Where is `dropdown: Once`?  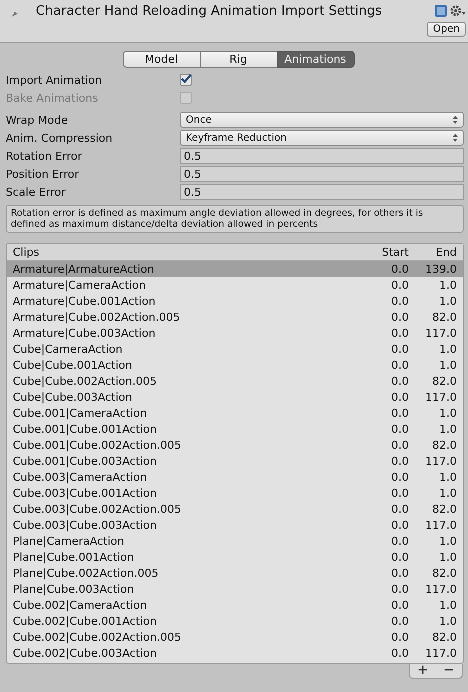
dropdown: Once is located at coordinates (322, 120).